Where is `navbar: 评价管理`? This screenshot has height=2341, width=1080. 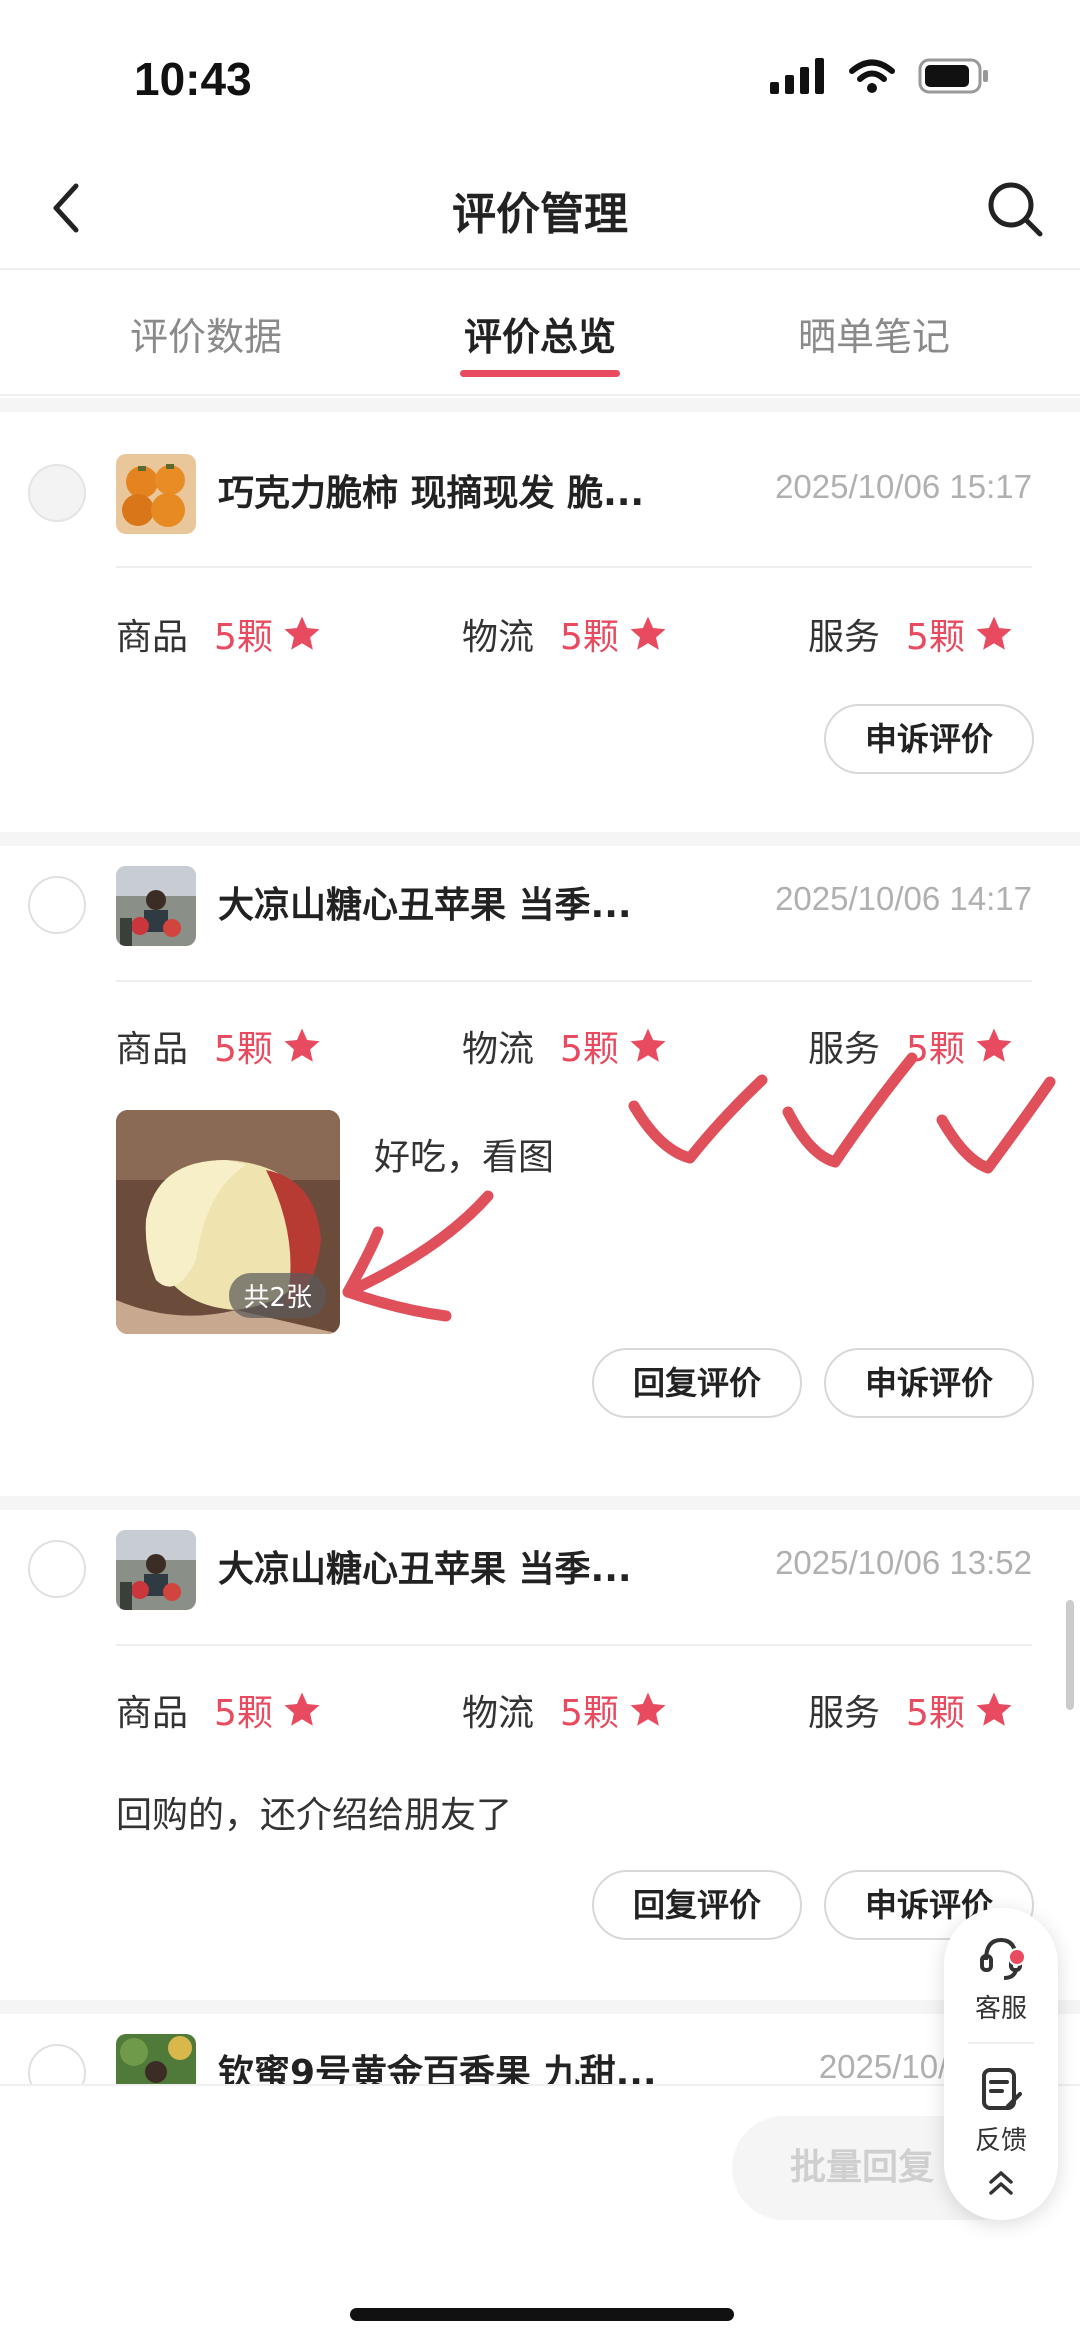
navbar: 评价管理 is located at coordinates (540, 210).